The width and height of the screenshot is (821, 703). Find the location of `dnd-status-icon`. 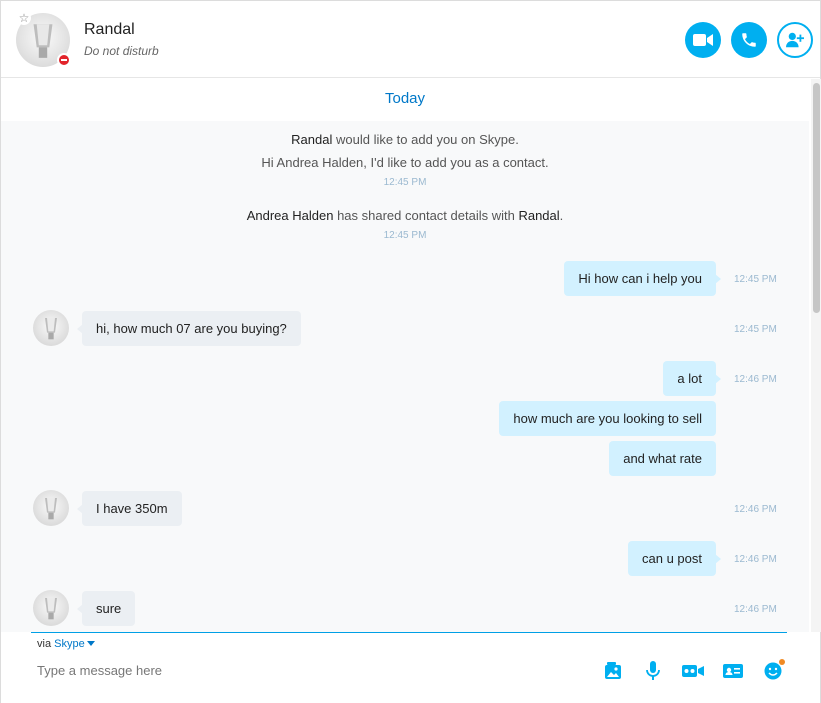

dnd-status-icon is located at coordinates (64, 60).